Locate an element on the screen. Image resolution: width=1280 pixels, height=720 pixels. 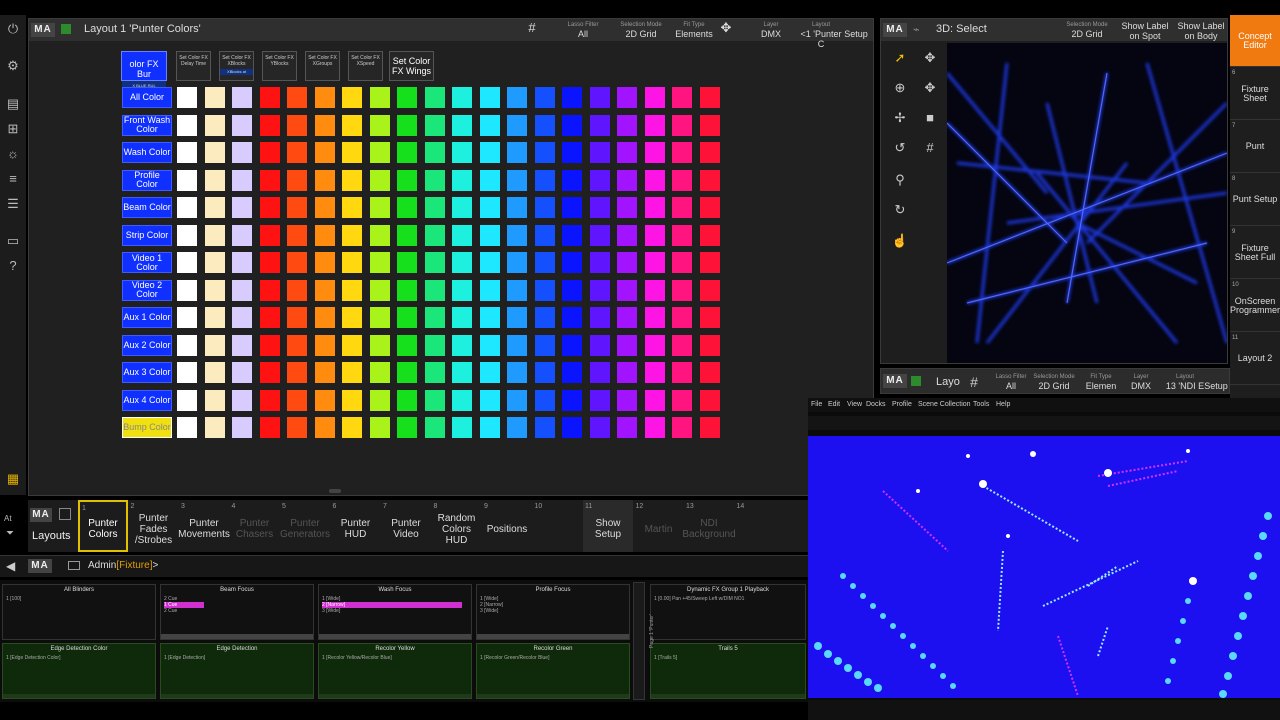
playback-2: Wash Focus 1 [Wide] 2 [Narrow] 3 [Wide] is located at coordinates (395, 612).